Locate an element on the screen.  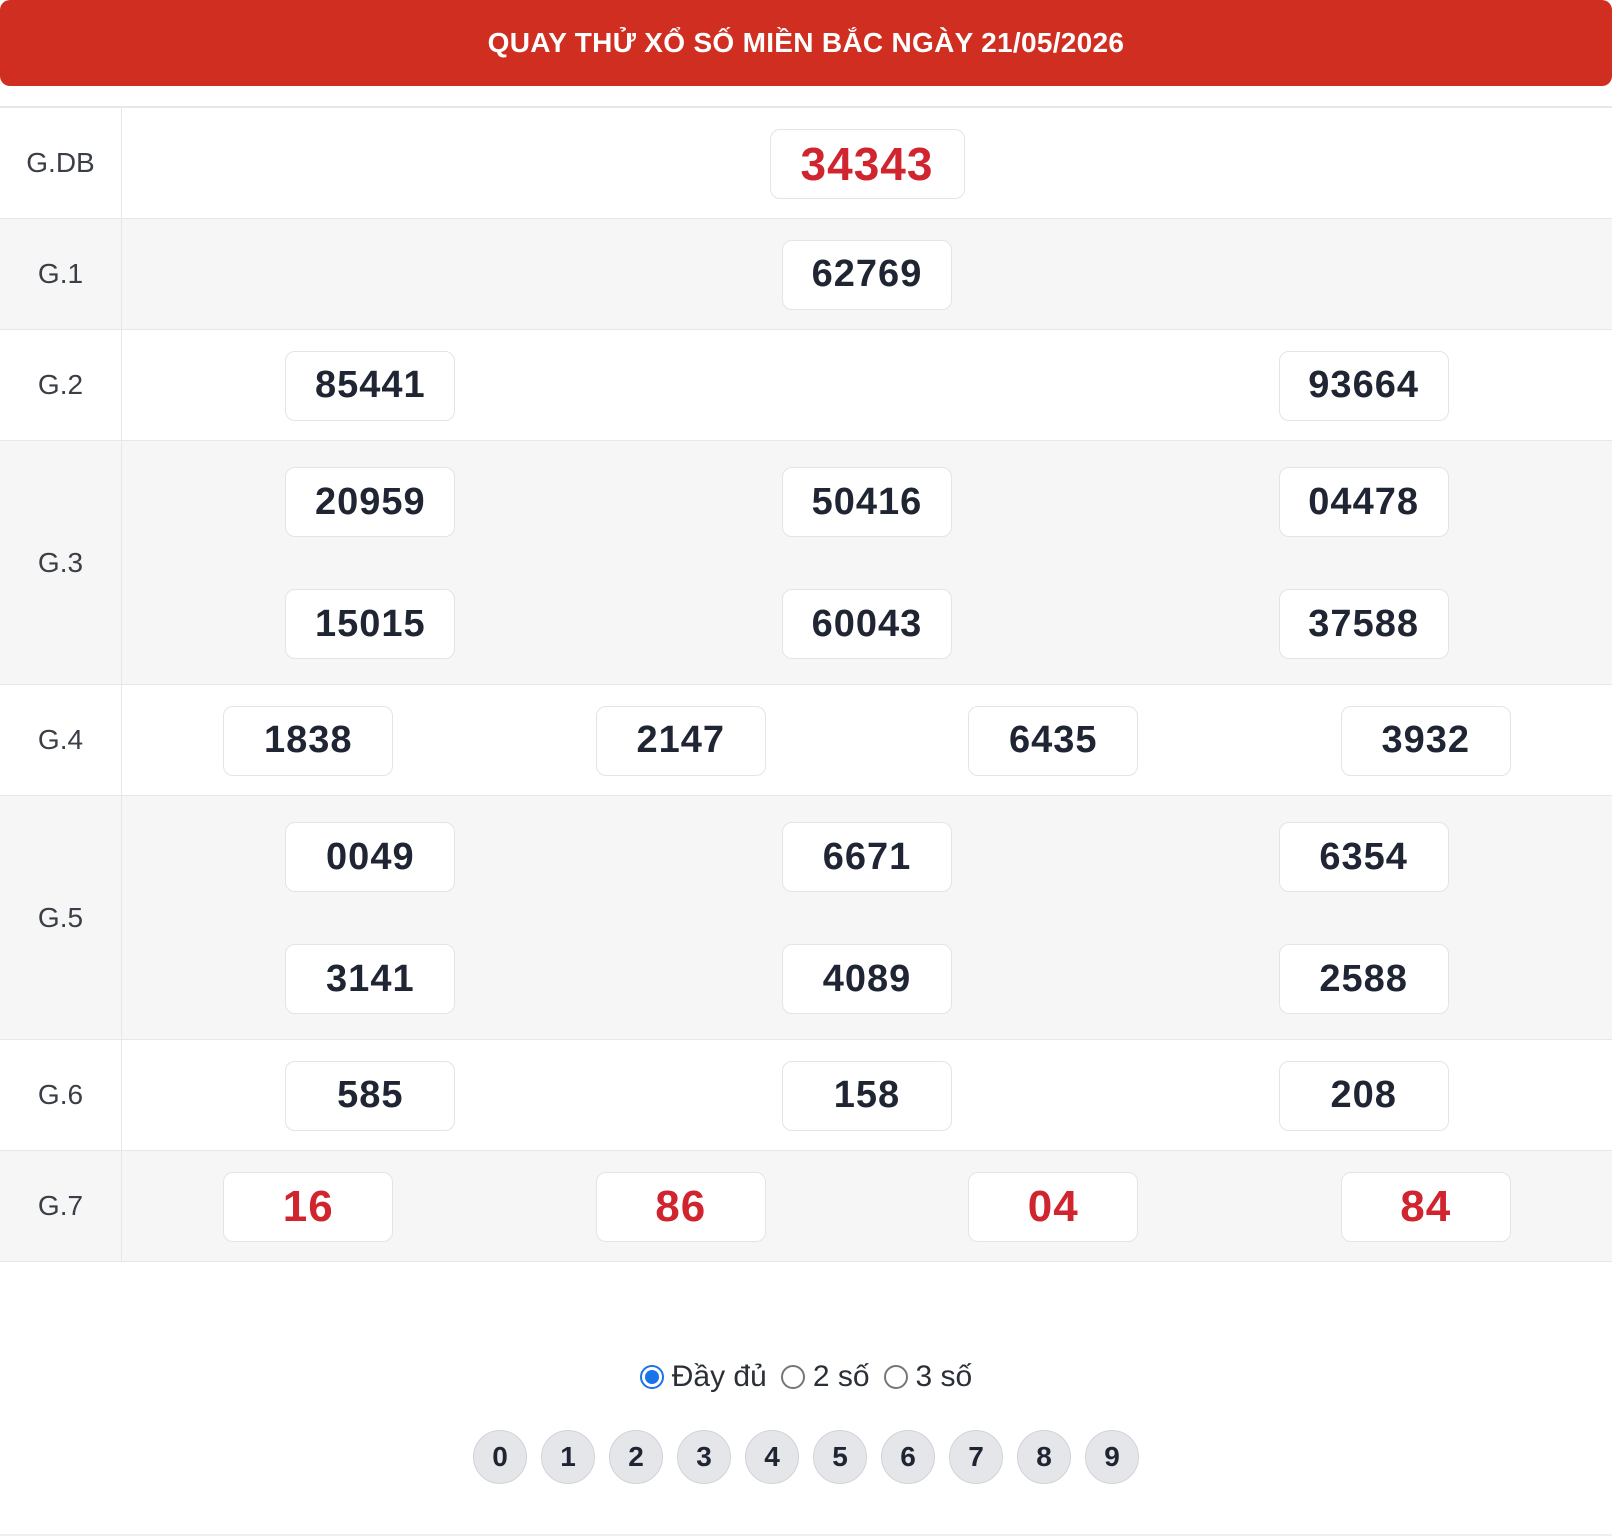
prize-number: 37588 is located at coordinates (1363, 624).